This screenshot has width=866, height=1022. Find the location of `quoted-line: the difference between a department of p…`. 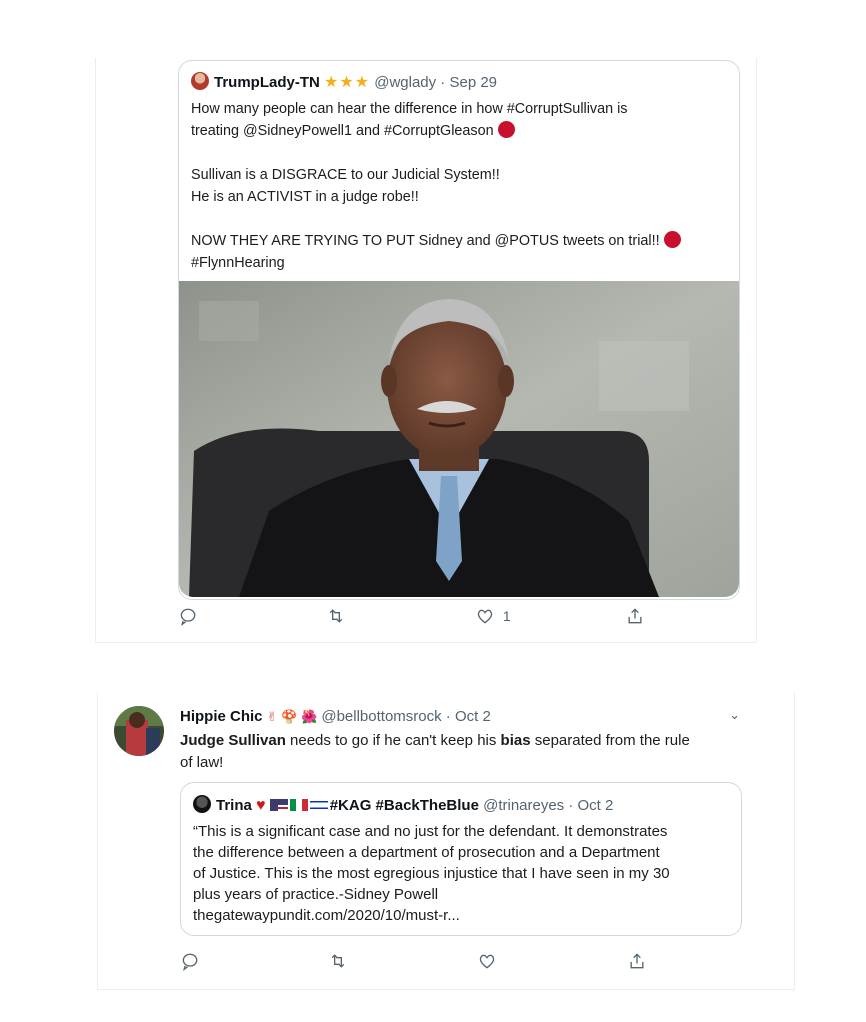

quoted-line: the difference between a department of p… is located at coordinates (426, 852).